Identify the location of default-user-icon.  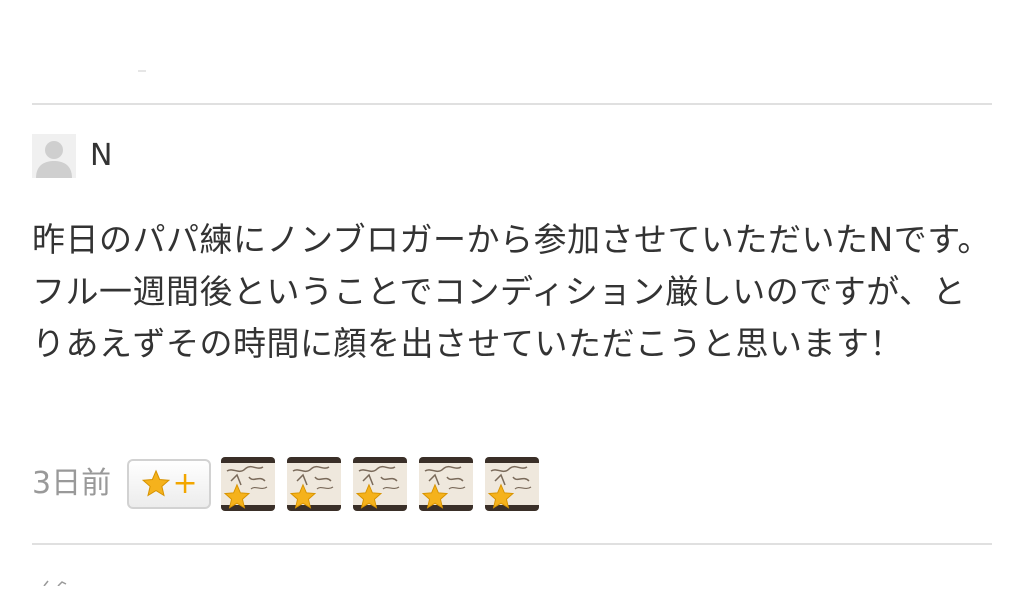
(54, 156).